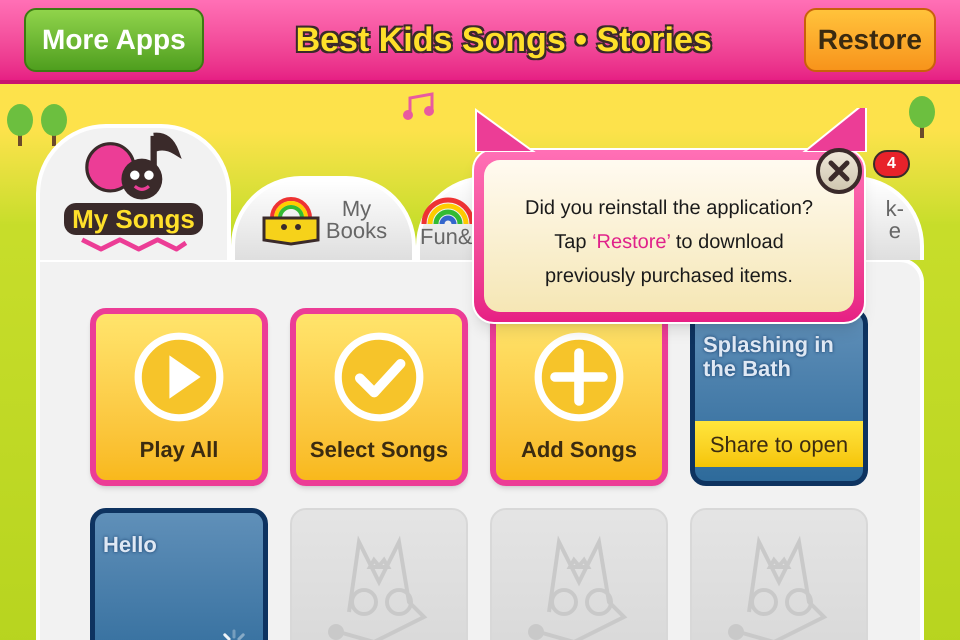 This screenshot has height=640, width=960. What do you see at coordinates (323, 218) in the screenshot?
I see `category-tab: My Books` at bounding box center [323, 218].